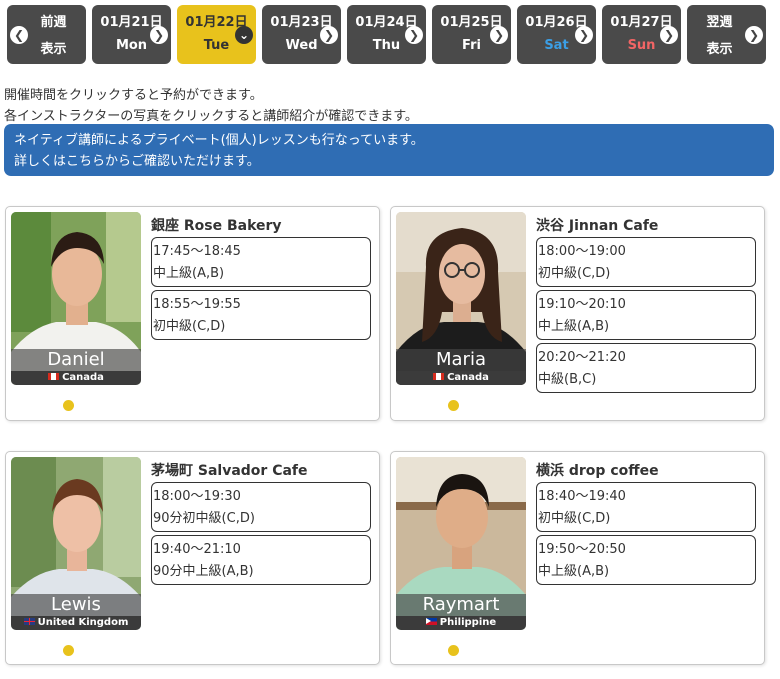 The height and width of the screenshot is (679, 780). Describe the element at coordinates (229, 471) in the screenshot. I see `venue-name: 茅場町 Salvador Cafe` at that location.